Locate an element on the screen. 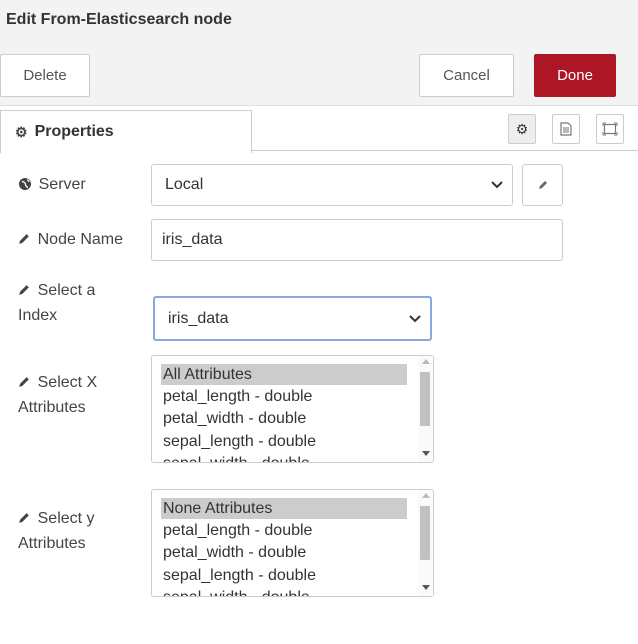  x-attributes-label-line1: Select X is located at coordinates (67, 382).